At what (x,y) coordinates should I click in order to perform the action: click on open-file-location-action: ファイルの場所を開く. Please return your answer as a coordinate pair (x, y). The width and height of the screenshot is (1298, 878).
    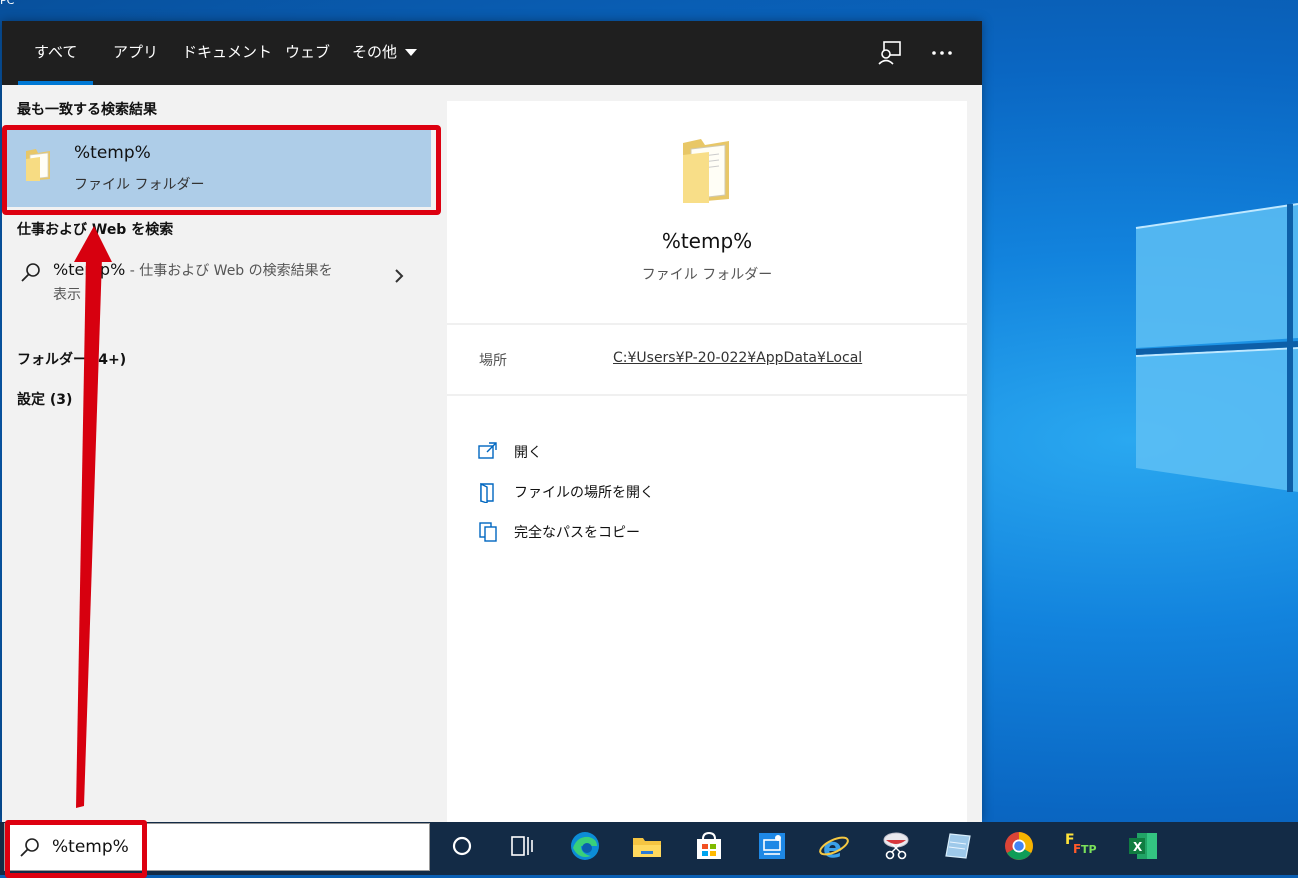
    Looking at the image, I should click on (565, 493).